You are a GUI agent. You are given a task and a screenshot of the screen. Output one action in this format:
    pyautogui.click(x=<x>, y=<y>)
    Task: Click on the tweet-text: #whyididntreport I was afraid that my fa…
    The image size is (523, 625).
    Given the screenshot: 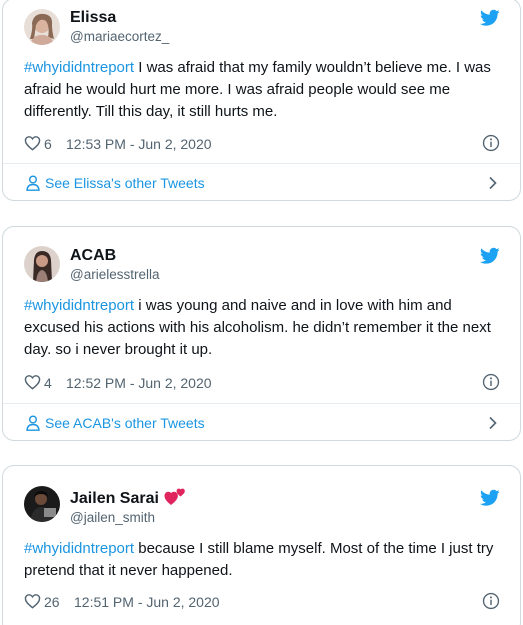 What is the action you would take?
    pyautogui.click(x=264, y=90)
    